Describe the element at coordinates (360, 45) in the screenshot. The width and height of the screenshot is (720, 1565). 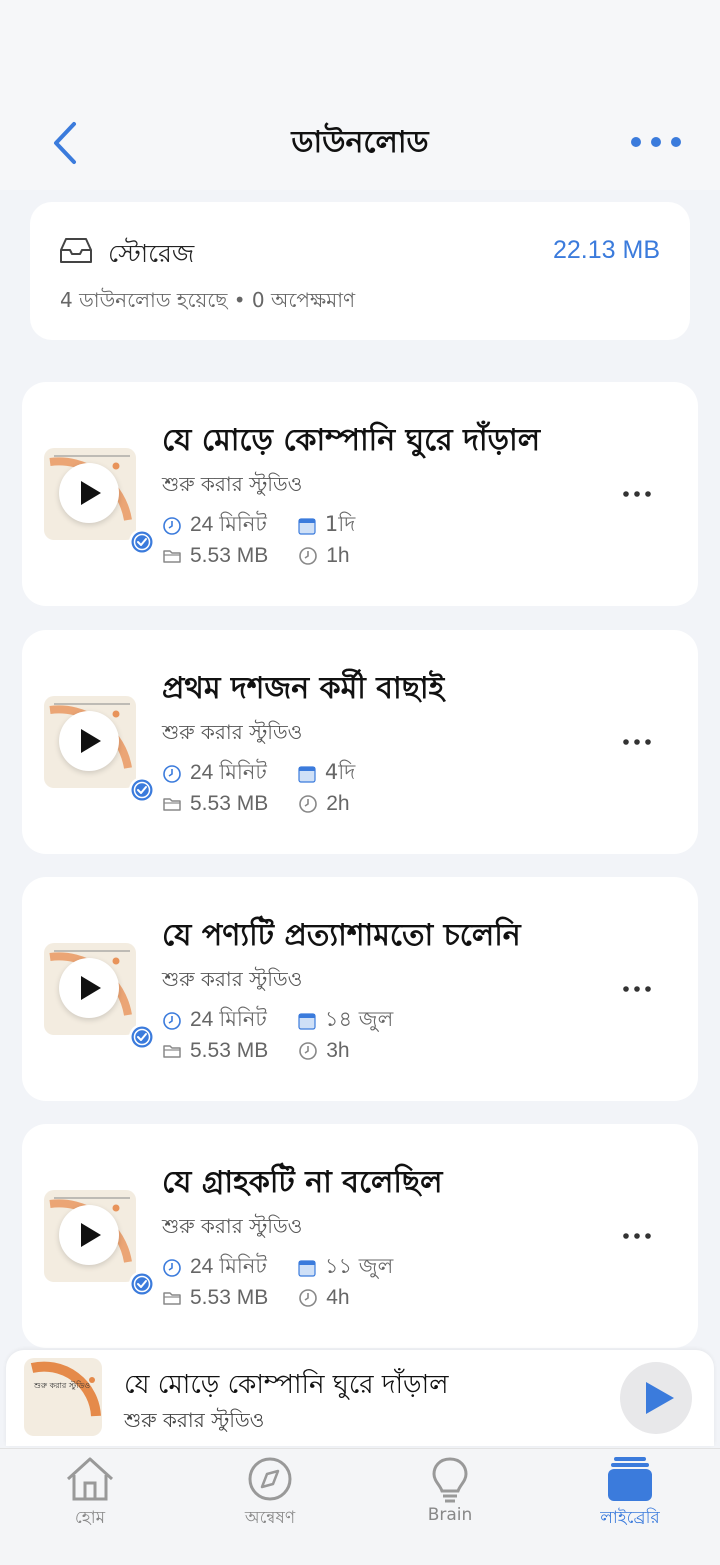
I see `status-bar` at that location.